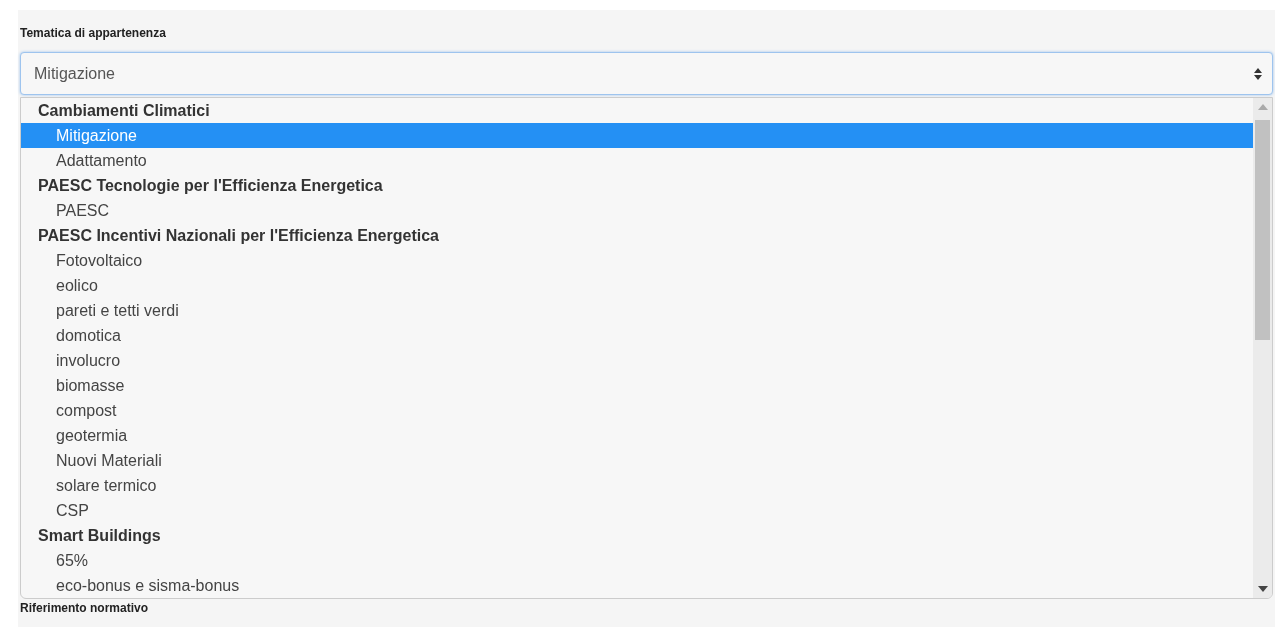 The width and height of the screenshot is (1275, 627). What do you see at coordinates (124, 111) in the screenshot?
I see `option-group-label: Cambiamenti Climatici` at bounding box center [124, 111].